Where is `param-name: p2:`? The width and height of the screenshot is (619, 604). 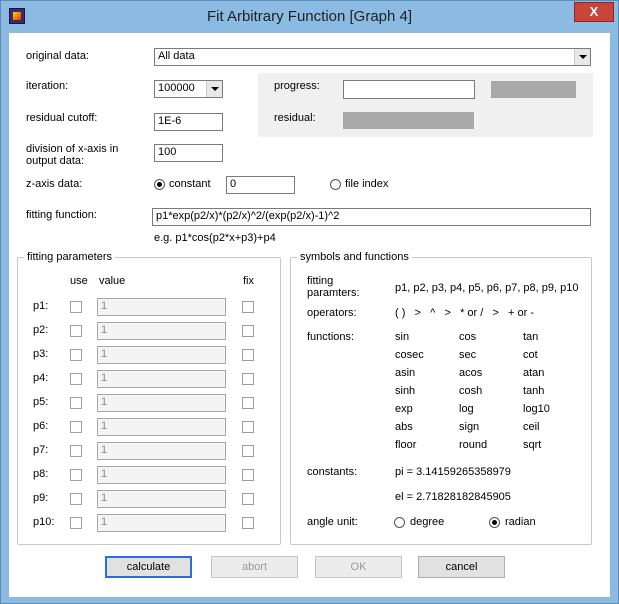
param-name: p2: is located at coordinates (41, 330).